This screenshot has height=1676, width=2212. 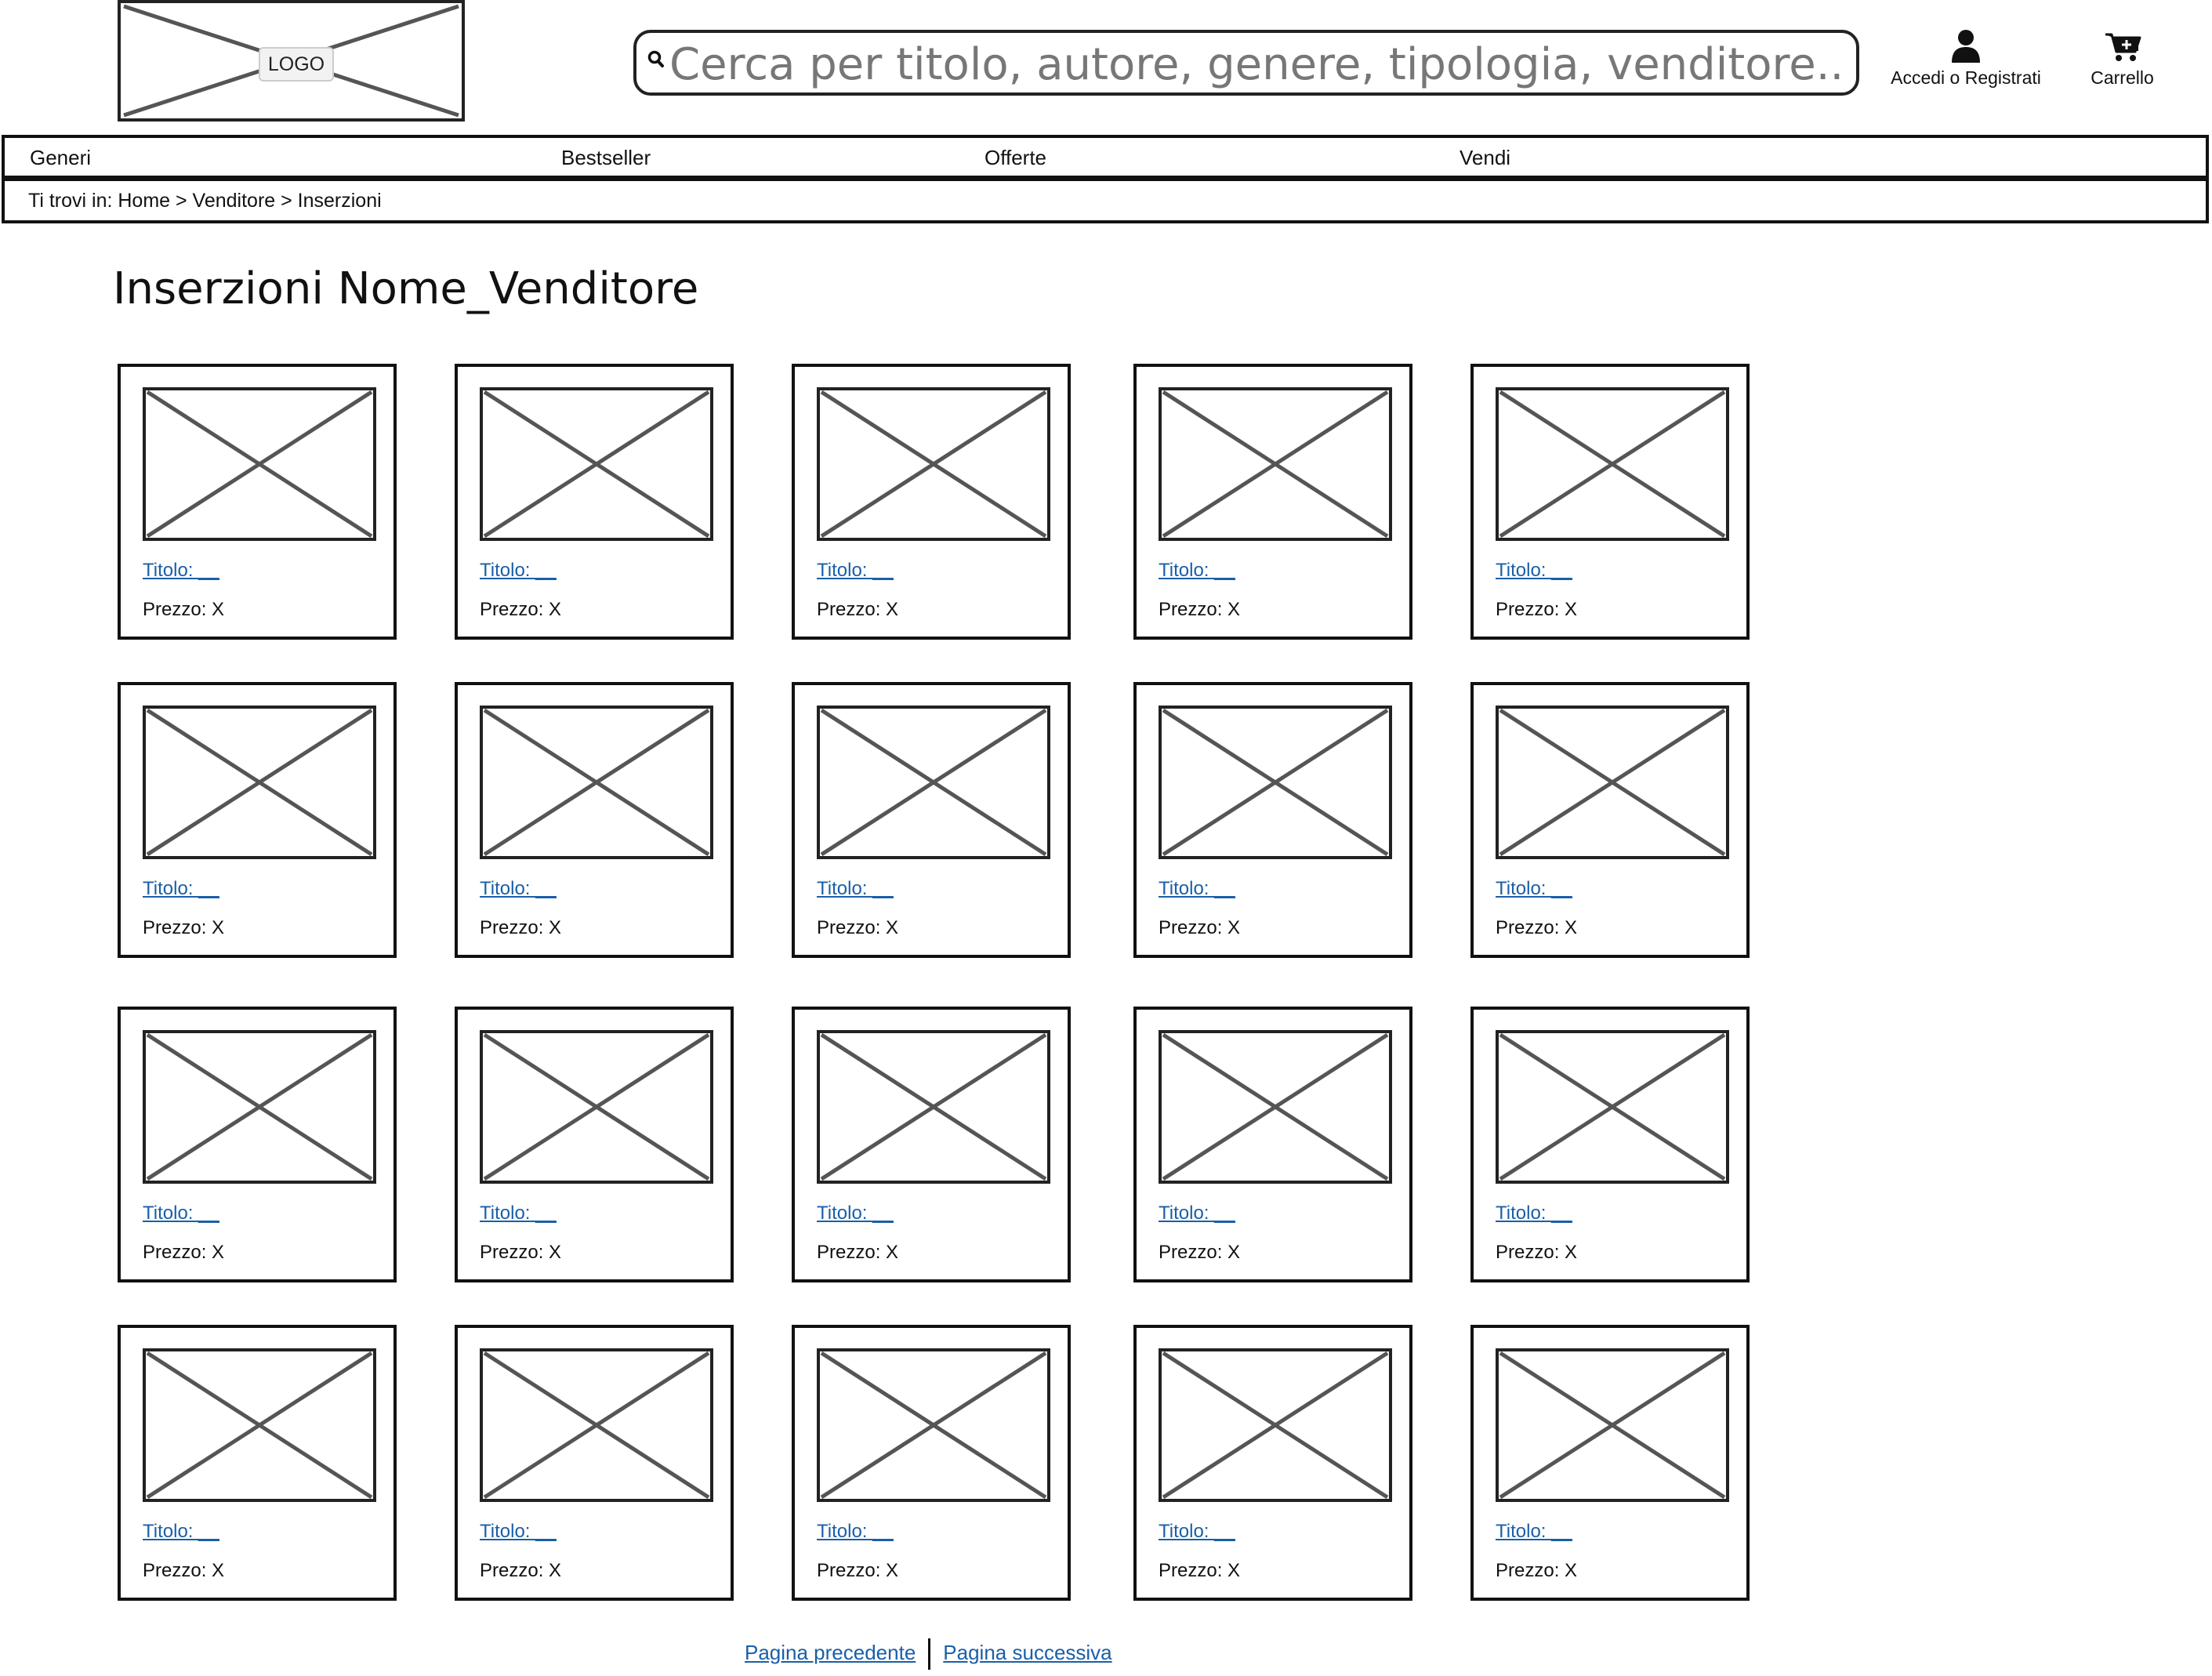 I want to click on logo: LOGO, so click(x=291, y=61).